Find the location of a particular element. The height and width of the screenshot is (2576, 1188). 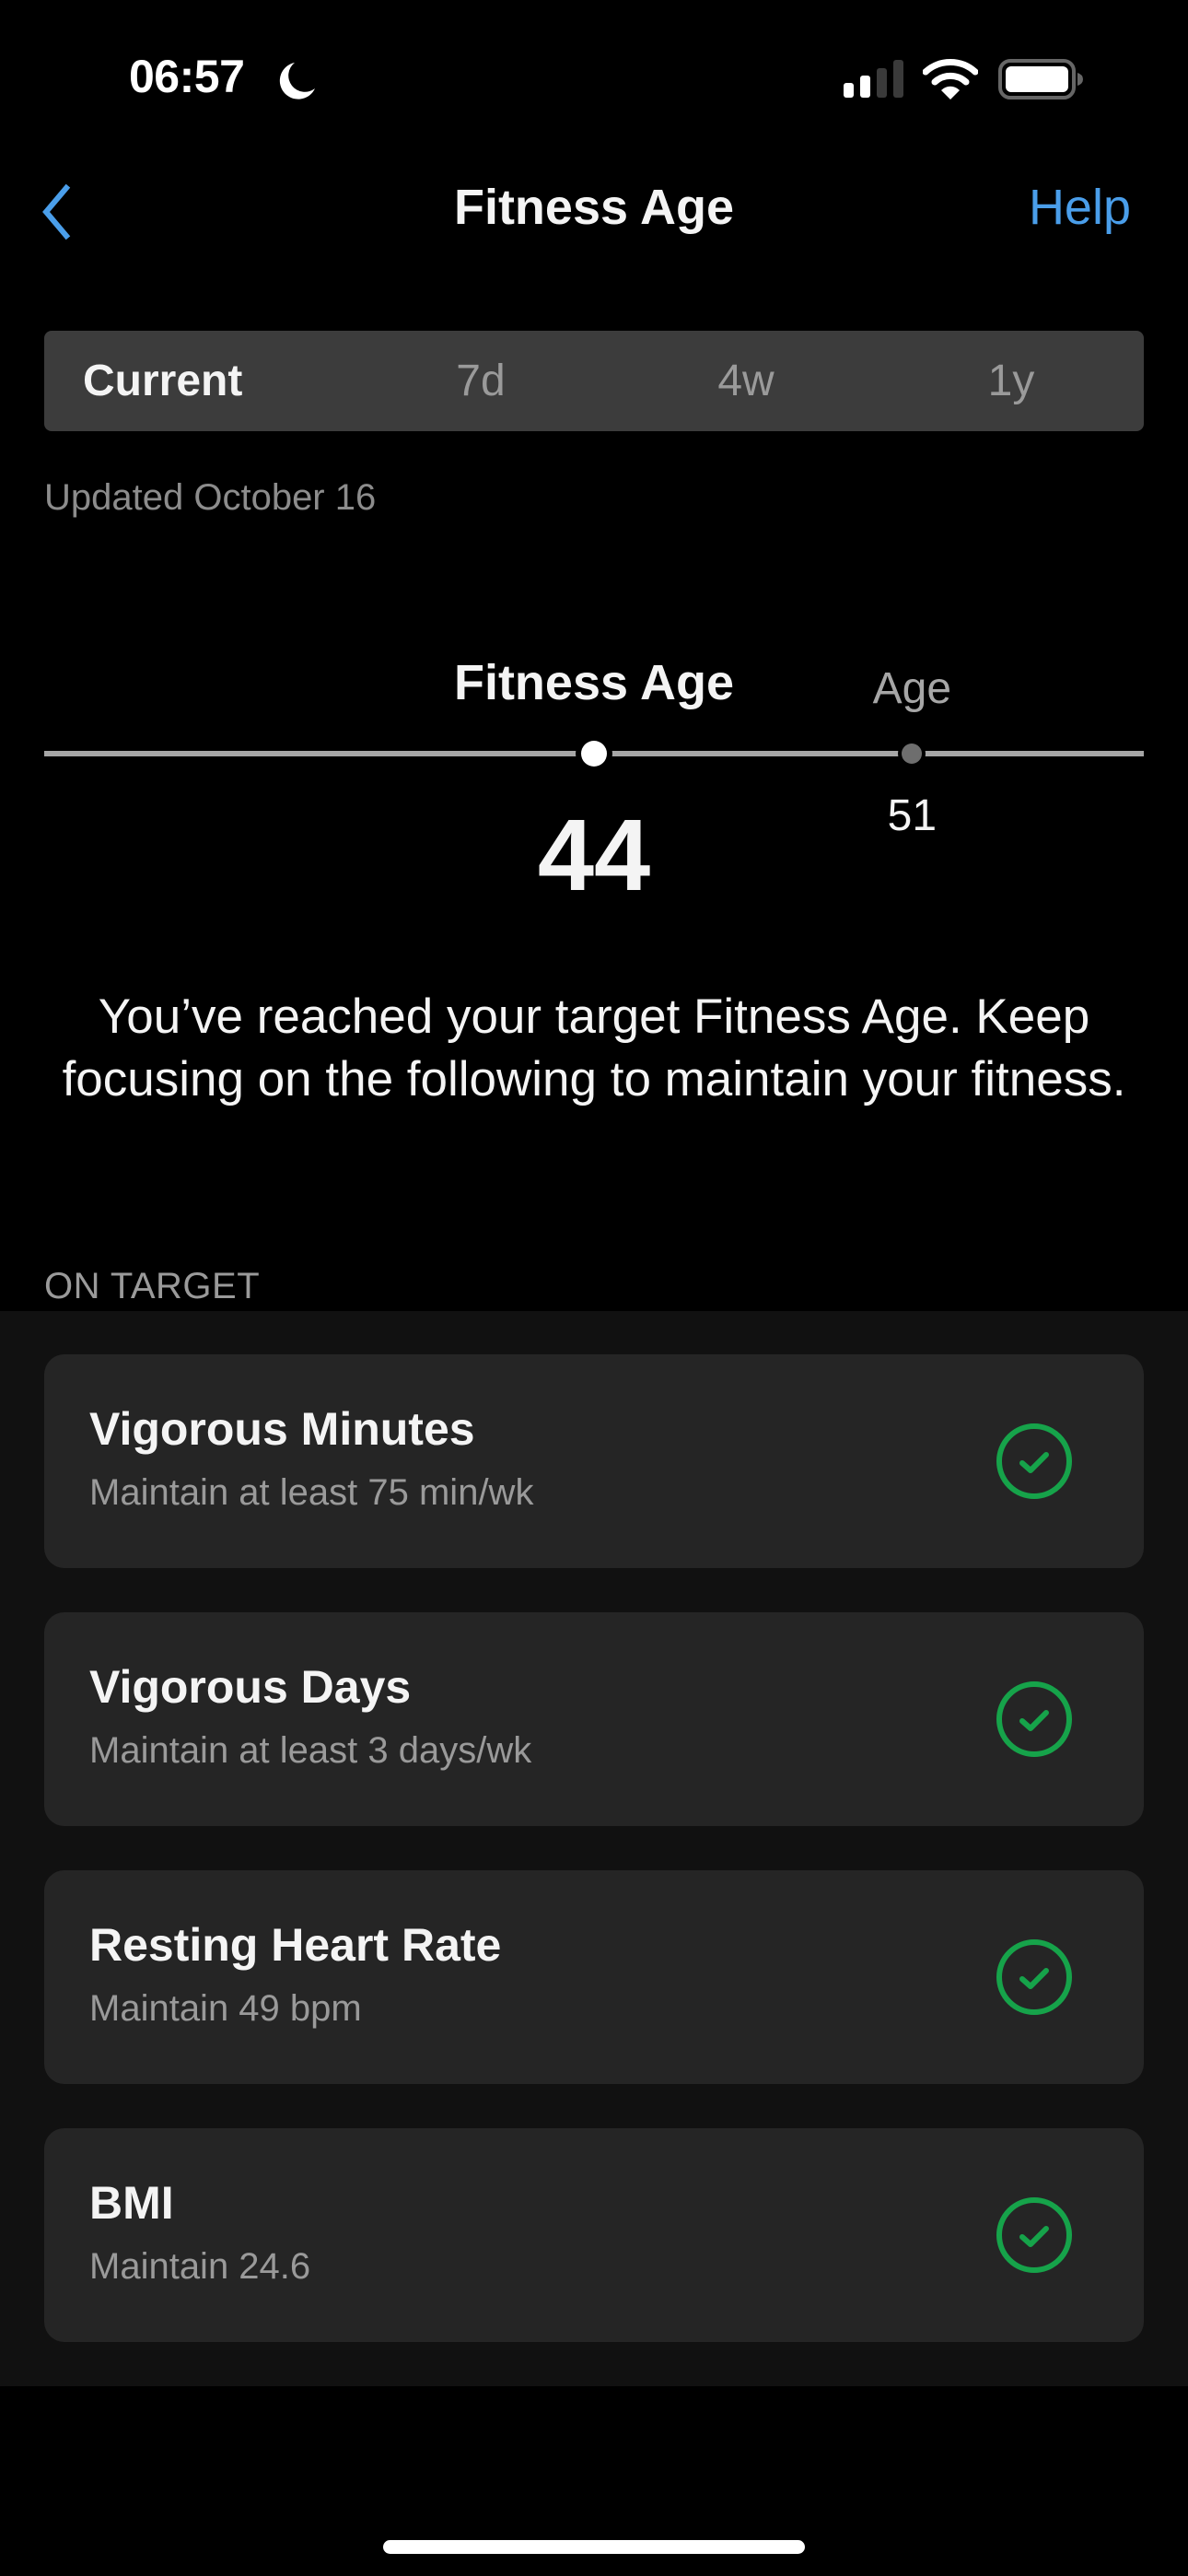

list-item-resting-heart-rate: Resting Heart Rate Maintain 49 bpm is located at coordinates (594, 1977).